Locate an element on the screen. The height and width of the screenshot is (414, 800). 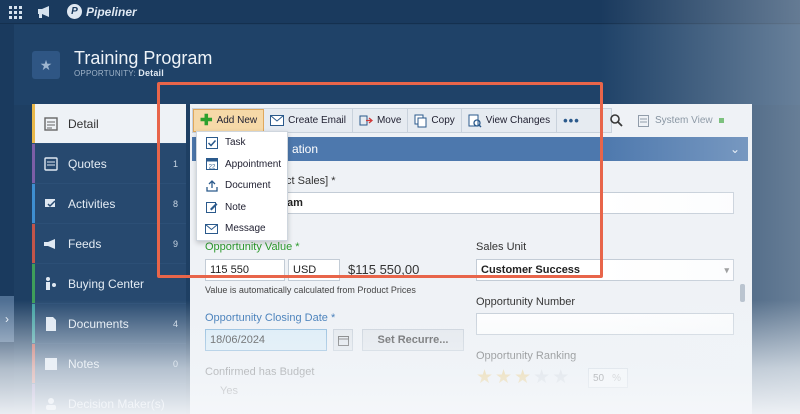
sidebar-item-decision-makers: Decision Maker(s) is located at coordinates (109, 399).